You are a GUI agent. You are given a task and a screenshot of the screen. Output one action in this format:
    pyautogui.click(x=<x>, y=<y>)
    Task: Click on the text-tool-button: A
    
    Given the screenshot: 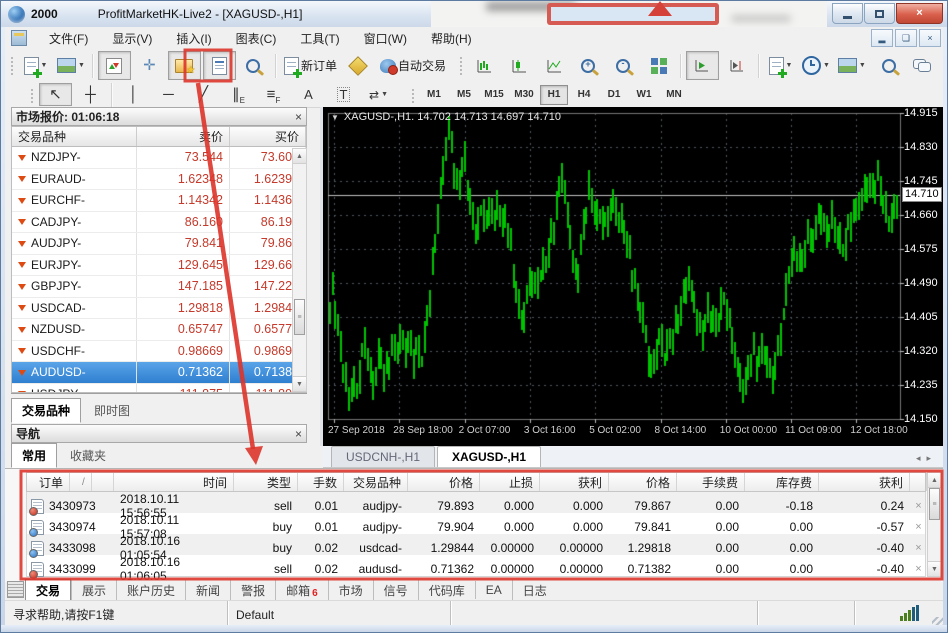 What is the action you would take?
    pyautogui.click(x=308, y=94)
    